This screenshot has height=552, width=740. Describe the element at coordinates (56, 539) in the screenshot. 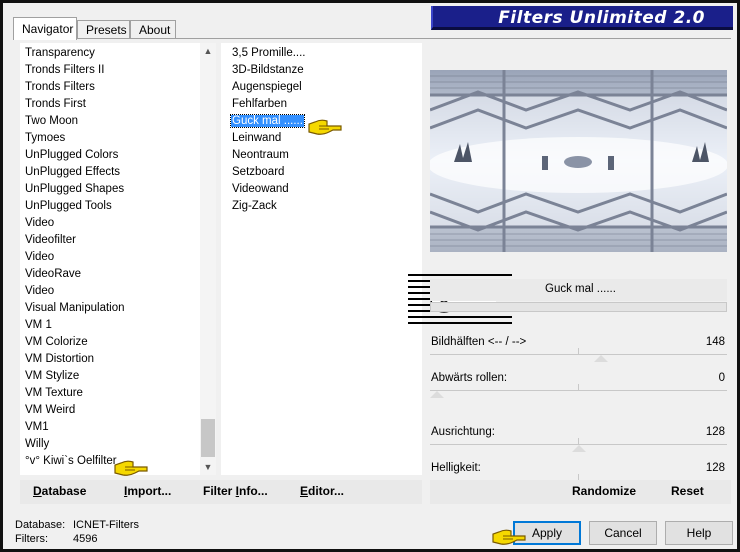

I see `status-filters: Filters: 4596` at that location.